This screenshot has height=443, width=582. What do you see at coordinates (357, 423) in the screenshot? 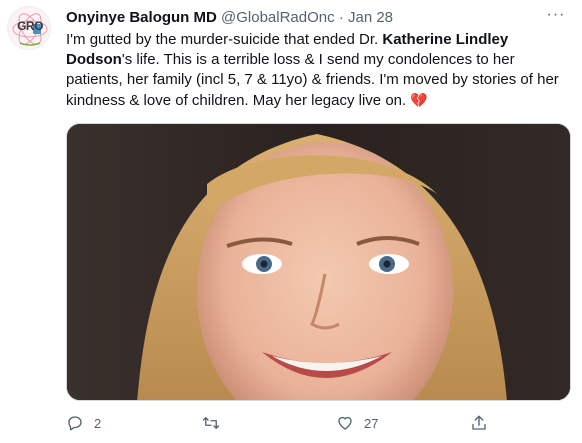
I see `like-button: 27` at bounding box center [357, 423].